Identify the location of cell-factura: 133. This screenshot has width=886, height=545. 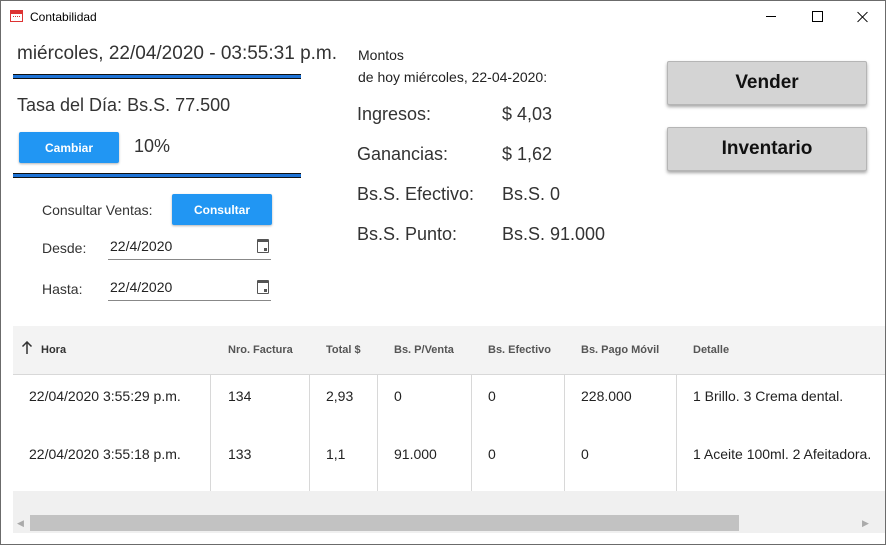
(239, 454).